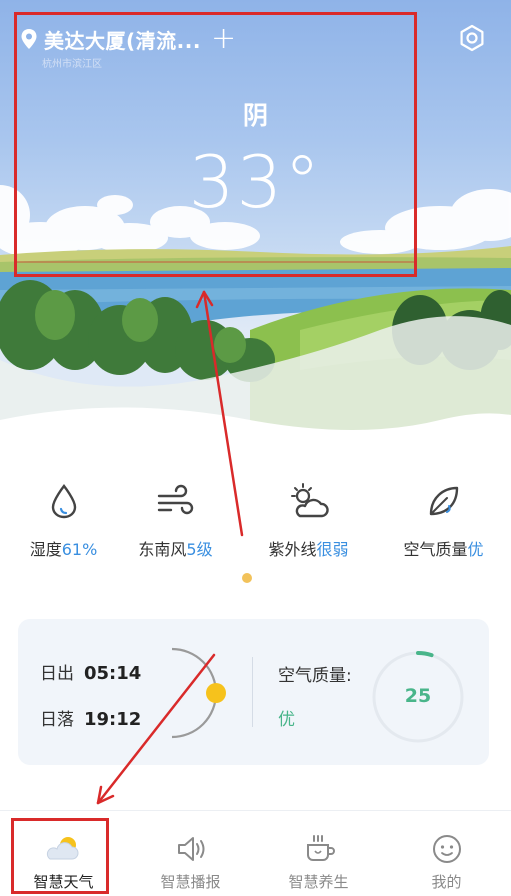 The width and height of the screenshot is (511, 896). Describe the element at coordinates (315, 676) in the screenshot. I see `air-quality-title: 空气质量:` at that location.